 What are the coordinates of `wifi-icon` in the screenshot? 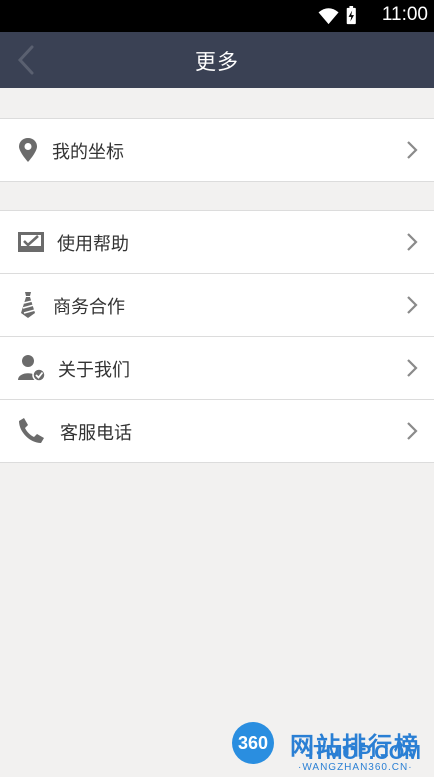 It's located at (328, 16).